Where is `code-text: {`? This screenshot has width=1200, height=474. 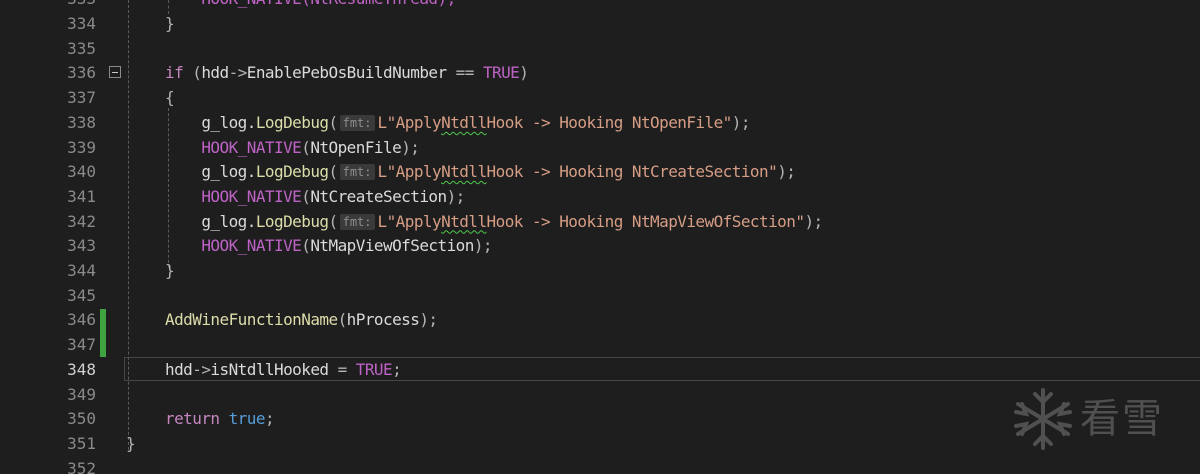
code-text: { is located at coordinates (170, 98).